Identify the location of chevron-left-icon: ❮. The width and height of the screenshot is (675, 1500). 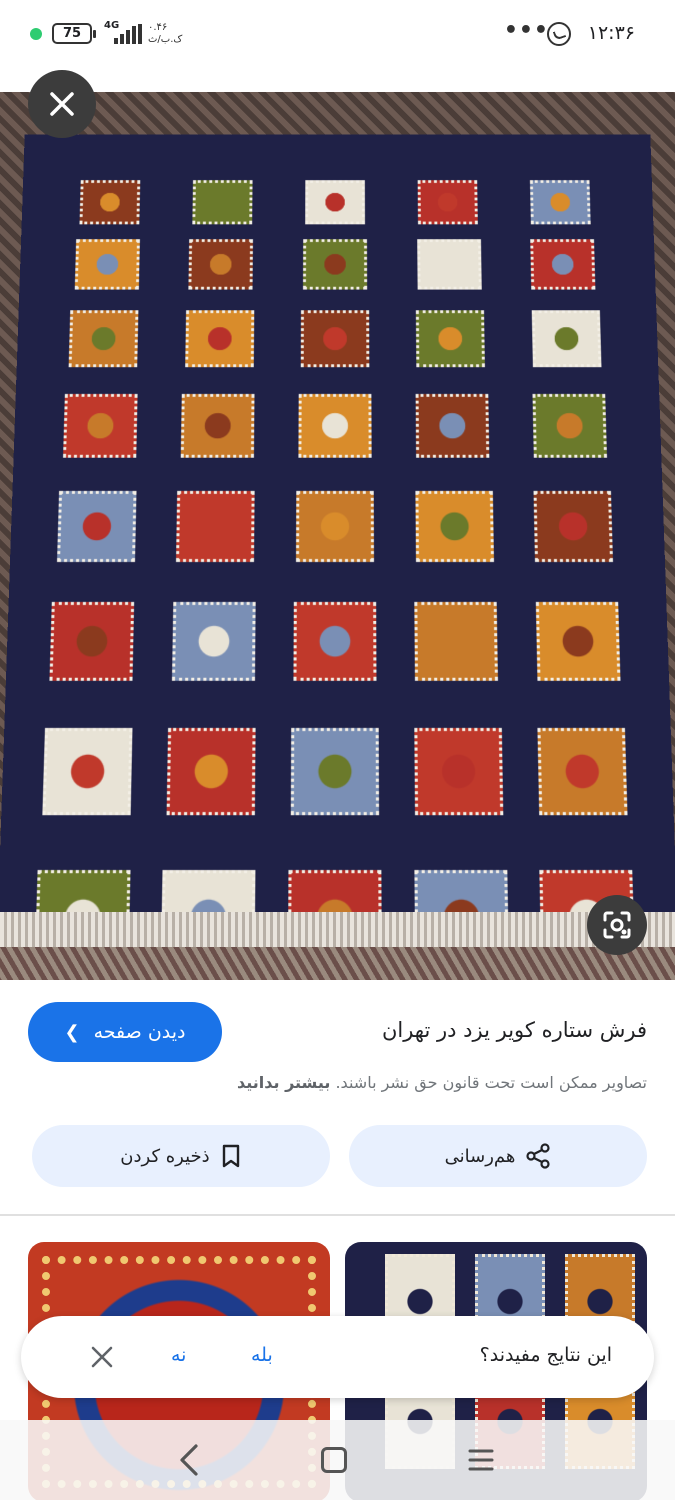
(72, 1032).